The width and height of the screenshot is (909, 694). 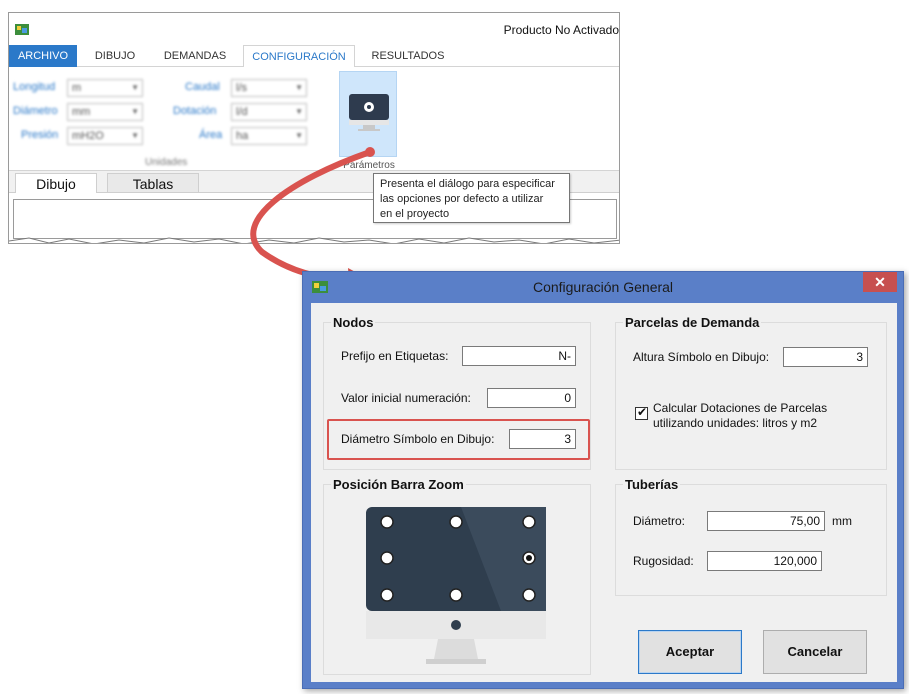 What do you see at coordinates (166, 162) in the screenshot?
I see `units-group-caption: Unidades` at bounding box center [166, 162].